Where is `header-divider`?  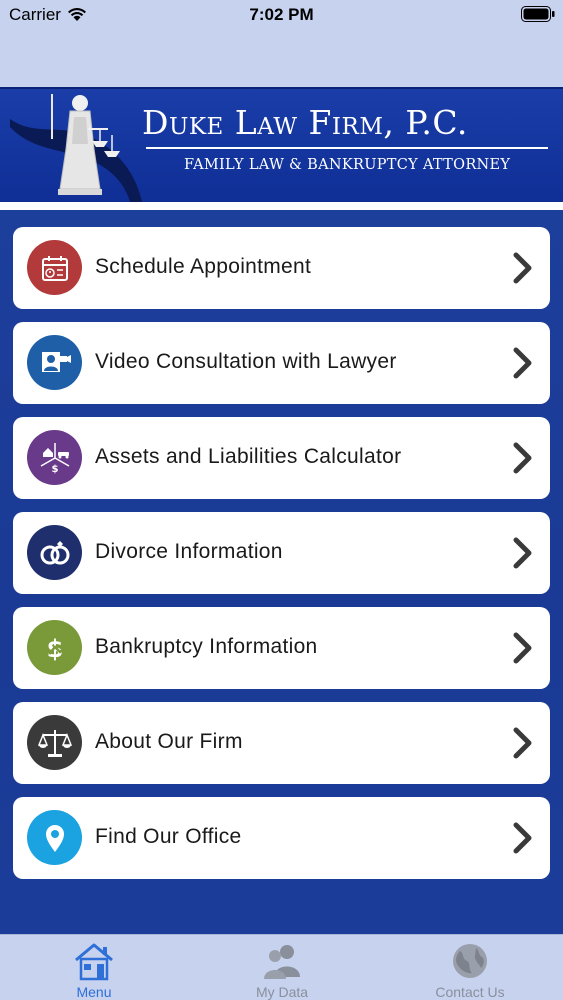 header-divider is located at coordinates (347, 148).